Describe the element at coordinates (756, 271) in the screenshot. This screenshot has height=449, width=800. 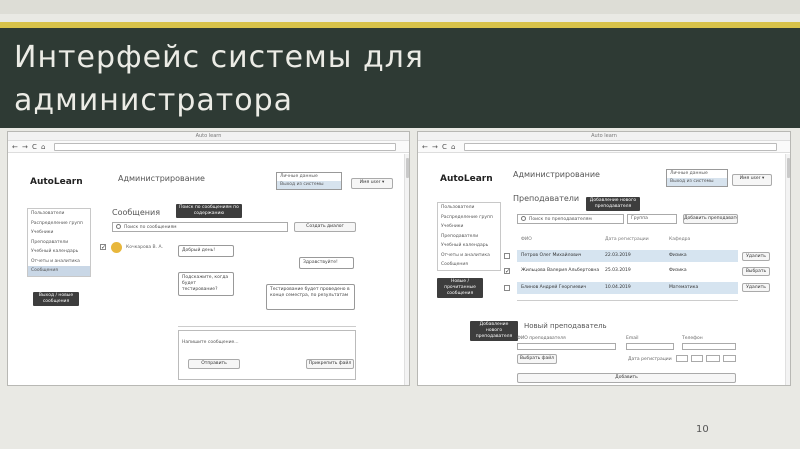
I see `row-action-button: Выбрать` at that location.